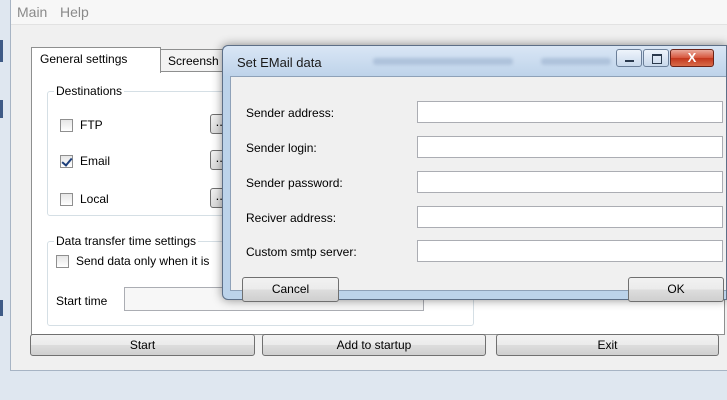 This screenshot has height=400, width=727. I want to click on sender-login-input, so click(570, 147).